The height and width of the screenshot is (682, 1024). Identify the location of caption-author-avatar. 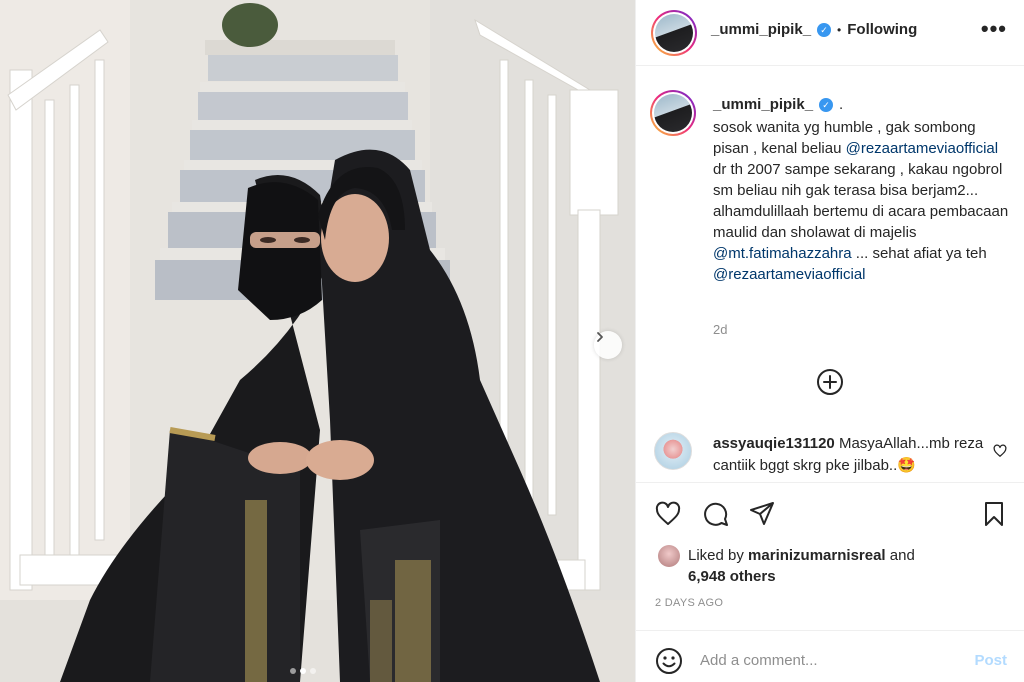
(673, 113).